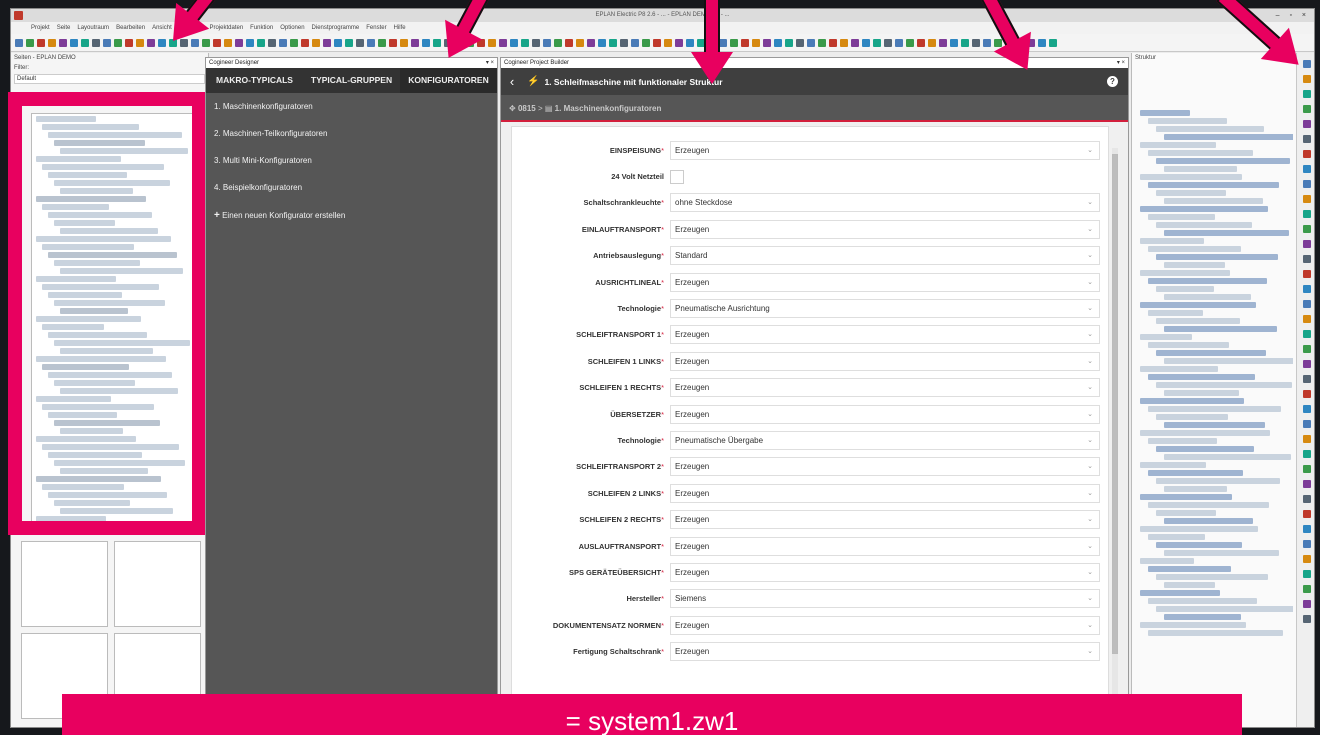 The width and height of the screenshot is (1320, 735). What do you see at coordinates (512, 81) in the screenshot?
I see `back-chevron-icon: ‹` at bounding box center [512, 81].